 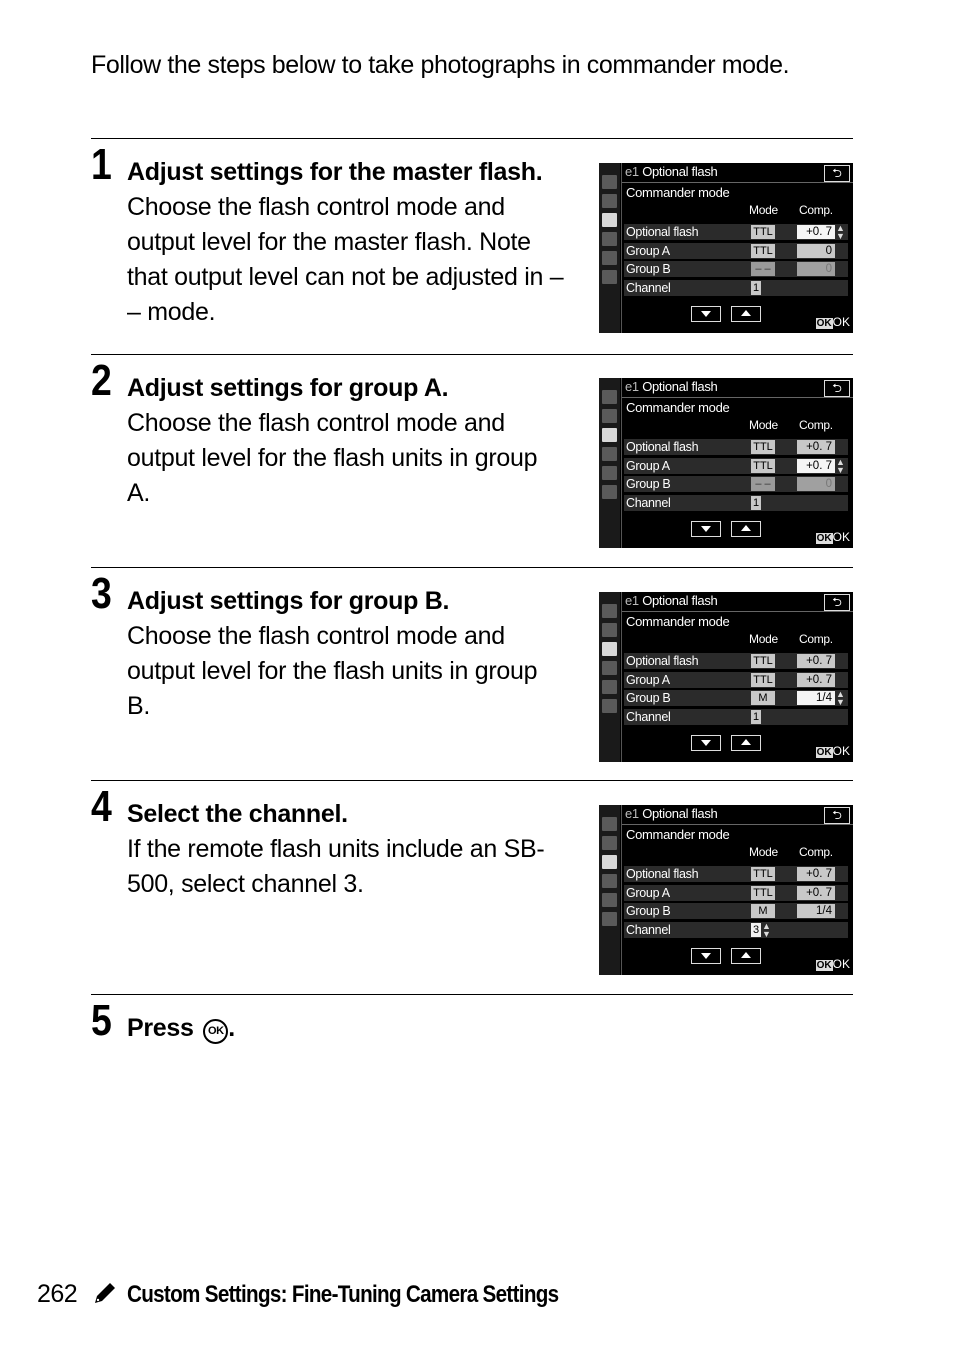 What do you see at coordinates (736, 911) in the screenshot?
I see `setting-row: Group B M 1/4` at bounding box center [736, 911].